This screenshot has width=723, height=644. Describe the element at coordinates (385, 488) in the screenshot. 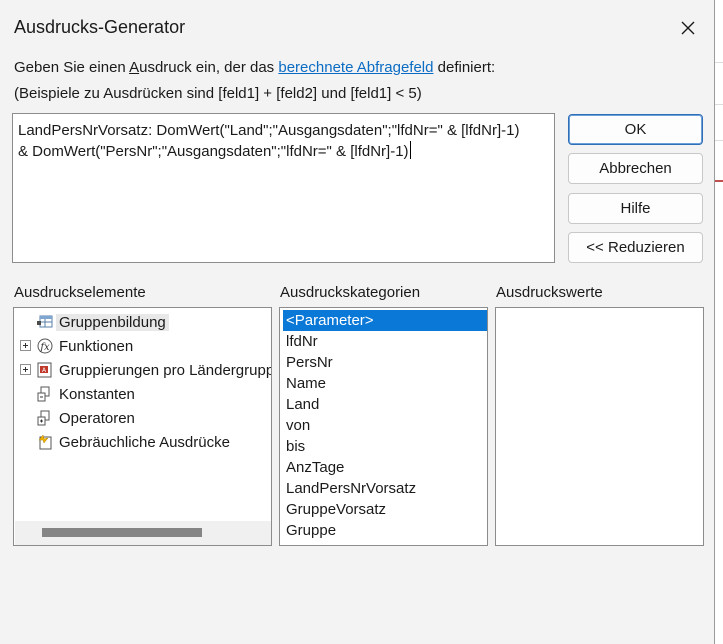

I see `list-item: LandPersNrVorsatz` at that location.